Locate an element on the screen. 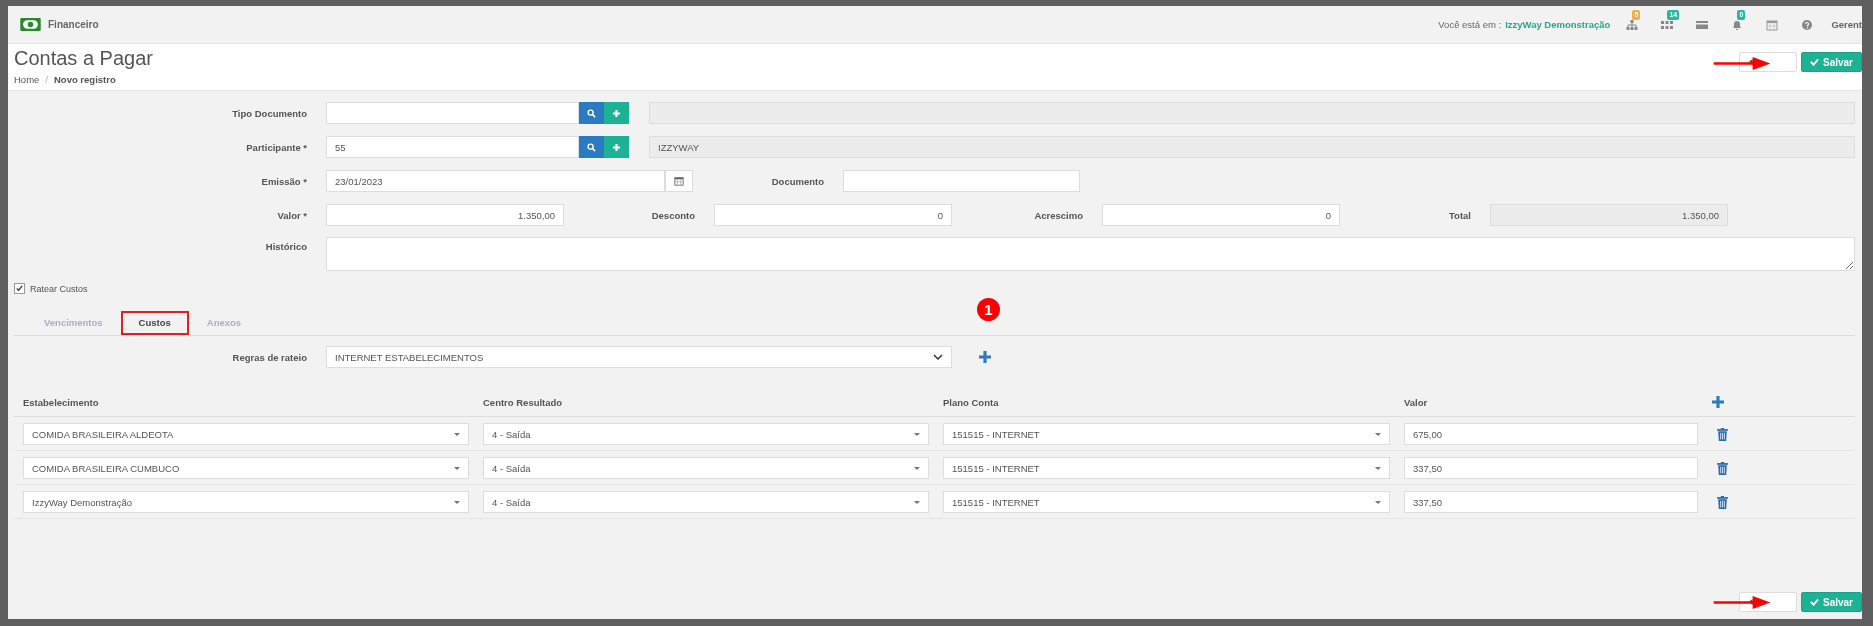 This screenshot has height=626, width=1873. column-header: Centro Resultado is located at coordinates (523, 402).